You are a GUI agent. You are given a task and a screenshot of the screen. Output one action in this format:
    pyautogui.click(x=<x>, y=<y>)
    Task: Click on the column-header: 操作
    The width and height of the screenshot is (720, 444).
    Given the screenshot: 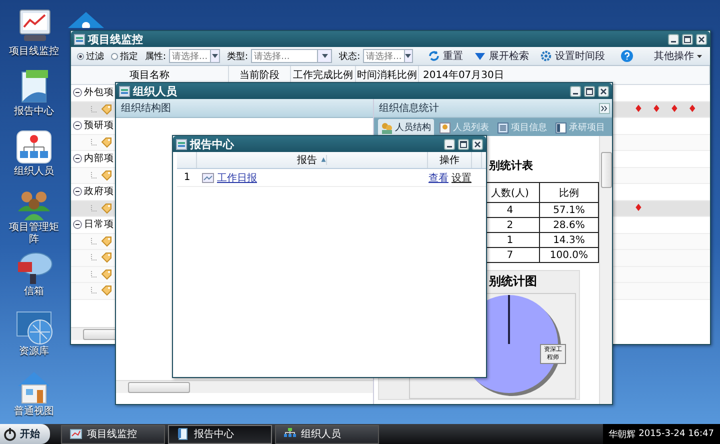 What is the action you would take?
    pyautogui.click(x=450, y=160)
    